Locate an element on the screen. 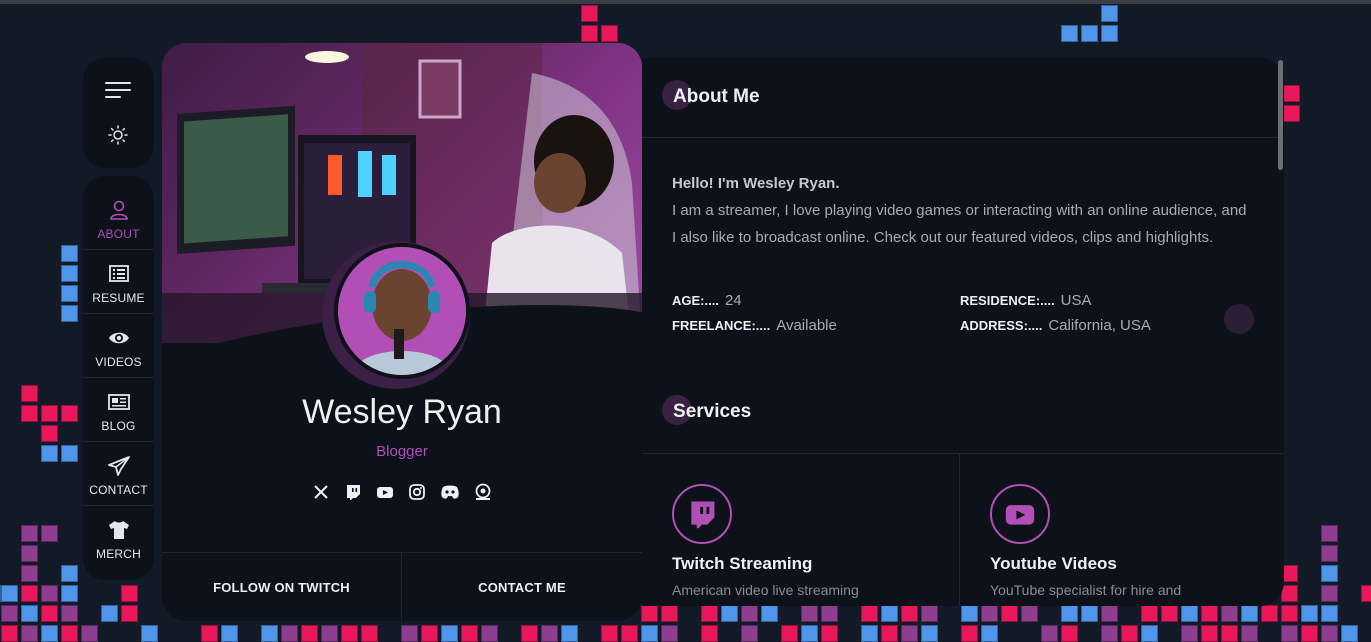 The height and width of the screenshot is (642, 1371). service-title: Youtube Videos is located at coordinates (1053, 563).